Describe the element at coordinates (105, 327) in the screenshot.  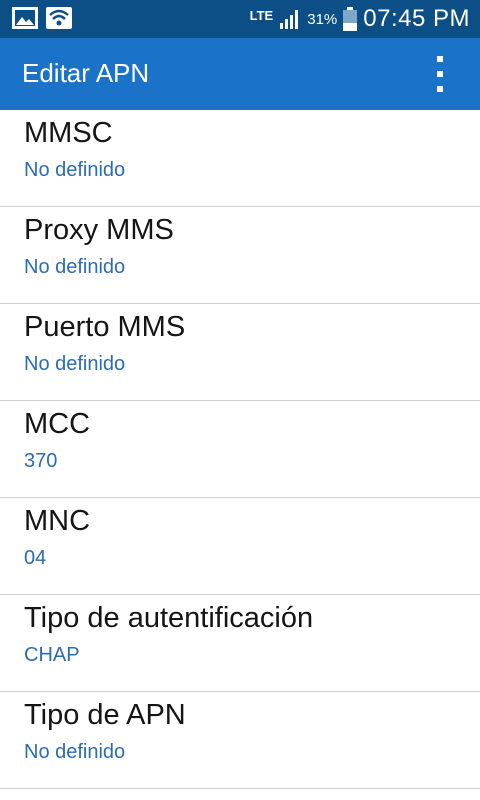
I see `setting-title: Puerto MMS` at that location.